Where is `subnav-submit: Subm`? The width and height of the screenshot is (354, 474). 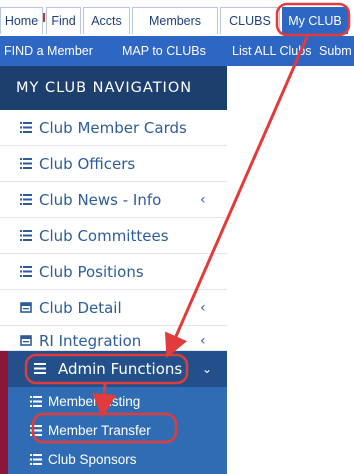
subnav-submit: Subm is located at coordinates (335, 51).